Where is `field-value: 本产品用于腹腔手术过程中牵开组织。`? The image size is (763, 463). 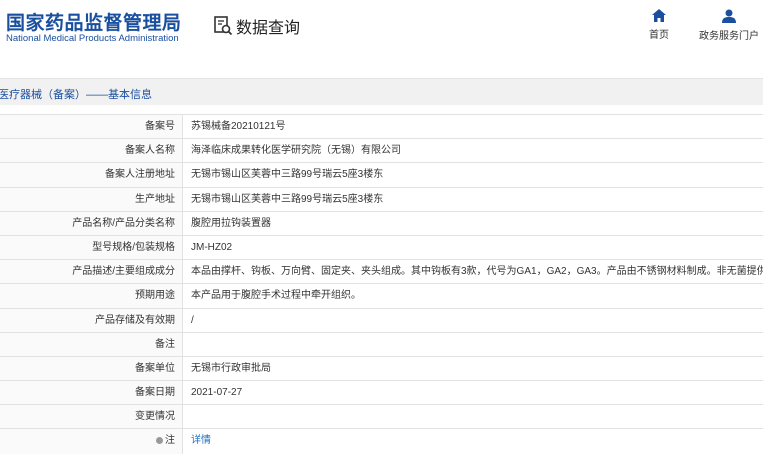 field-value: 本产品用于腹腔手术过程中牵开组织。 is located at coordinates (276, 296).